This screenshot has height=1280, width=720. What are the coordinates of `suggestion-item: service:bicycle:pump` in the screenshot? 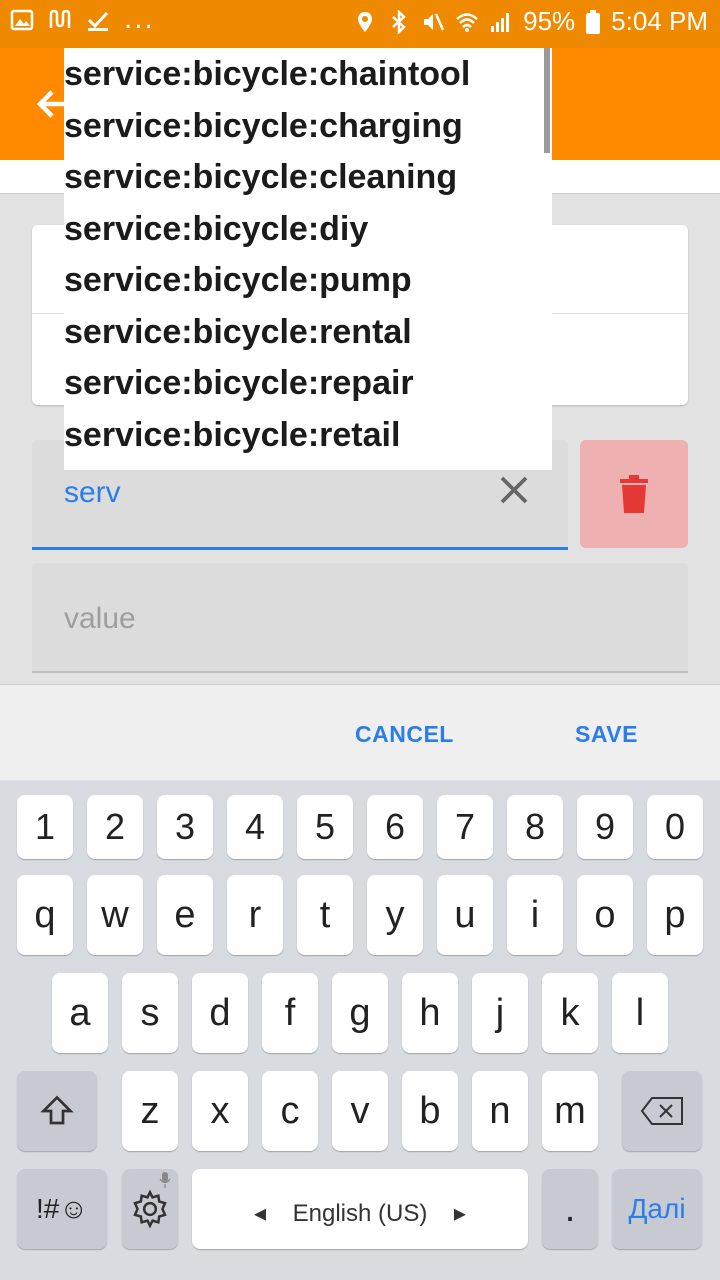 It's located at (308, 280).